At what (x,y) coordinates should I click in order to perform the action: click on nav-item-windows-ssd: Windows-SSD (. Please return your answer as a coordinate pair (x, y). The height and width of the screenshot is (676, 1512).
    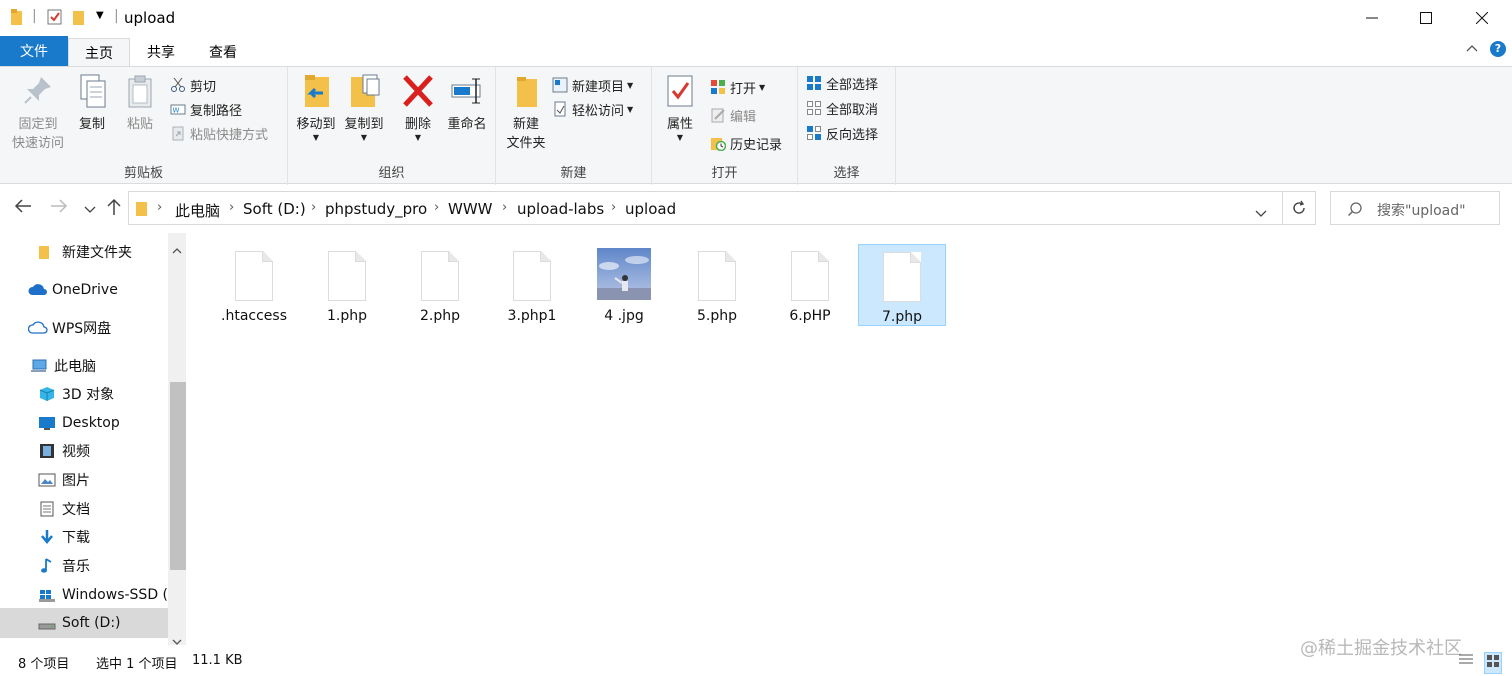
    Looking at the image, I should click on (103, 595).